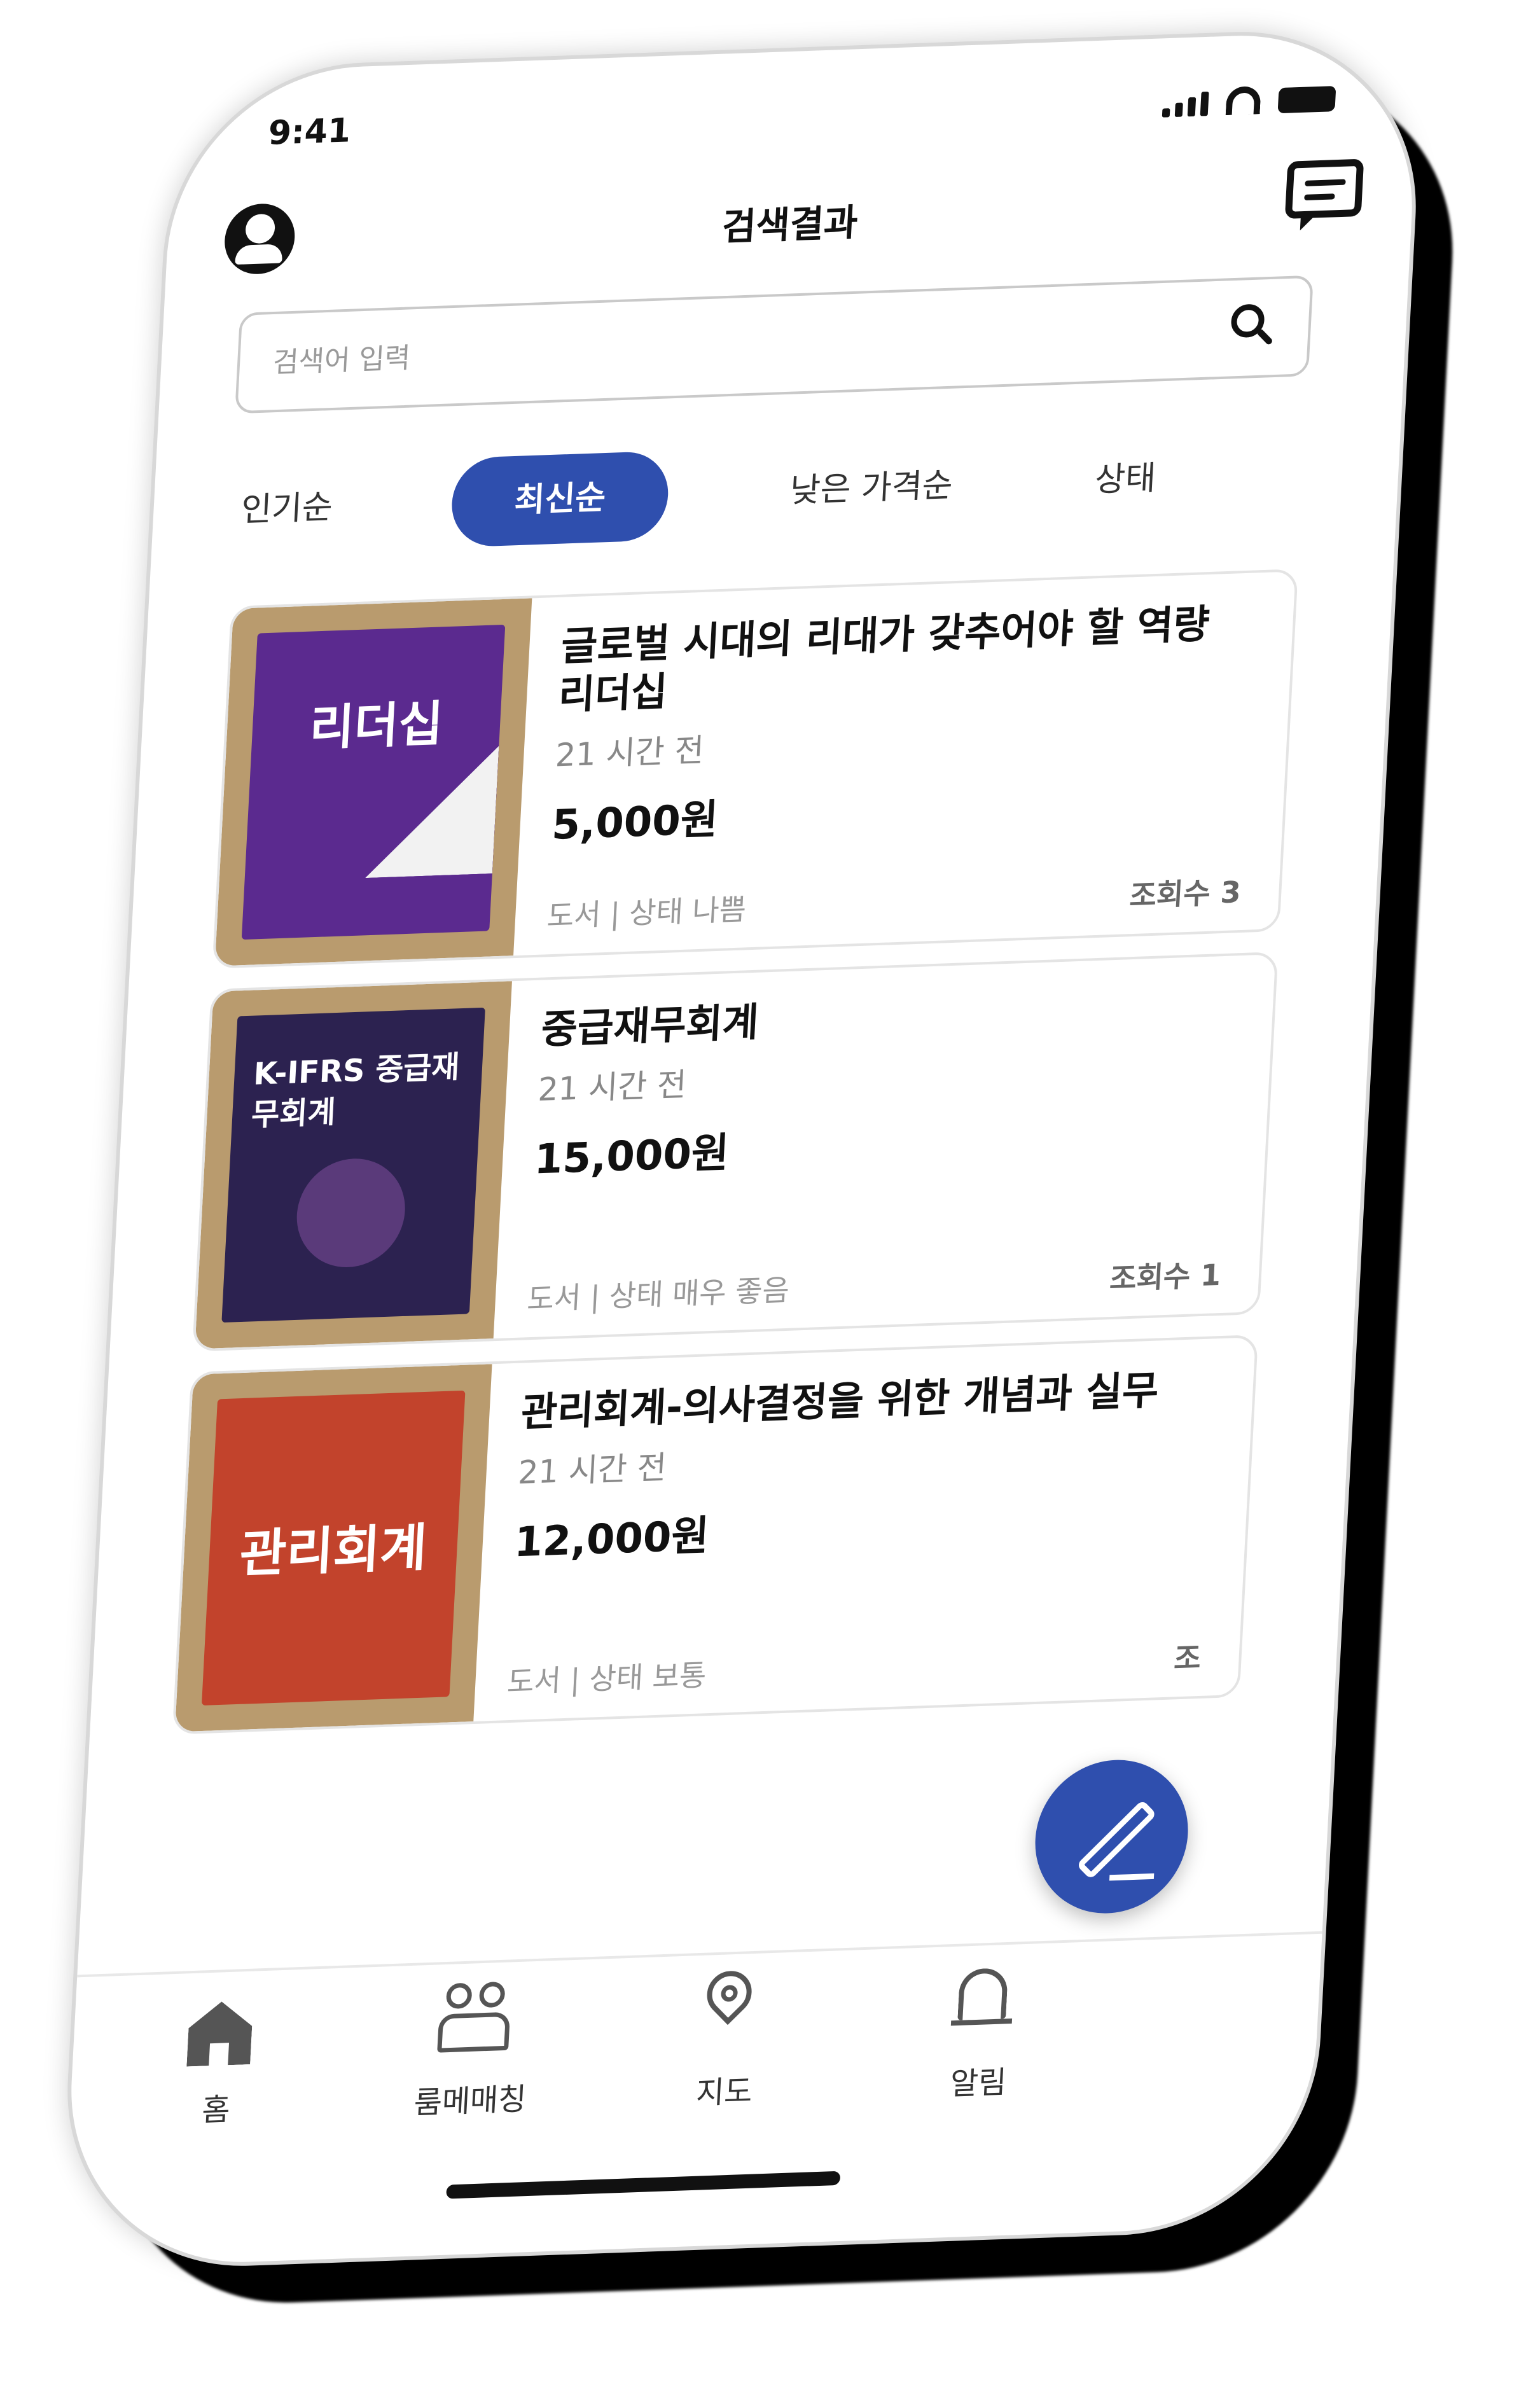  I want to click on battery-icon, so click(1306, 99).